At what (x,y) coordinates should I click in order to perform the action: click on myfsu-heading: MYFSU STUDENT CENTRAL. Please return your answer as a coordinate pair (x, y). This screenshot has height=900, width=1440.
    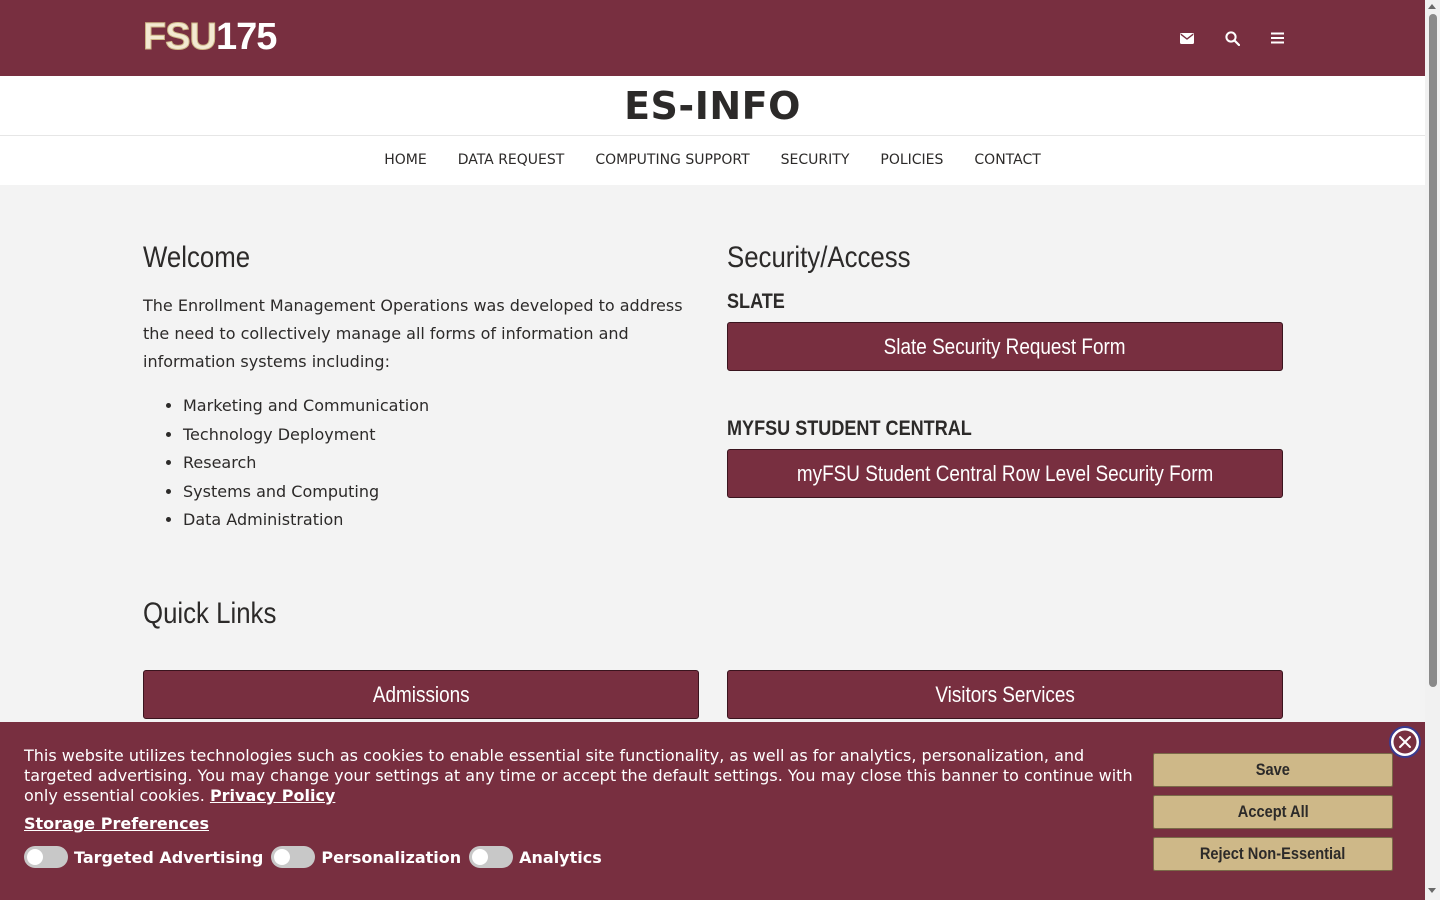
    Looking at the image, I should click on (849, 428).